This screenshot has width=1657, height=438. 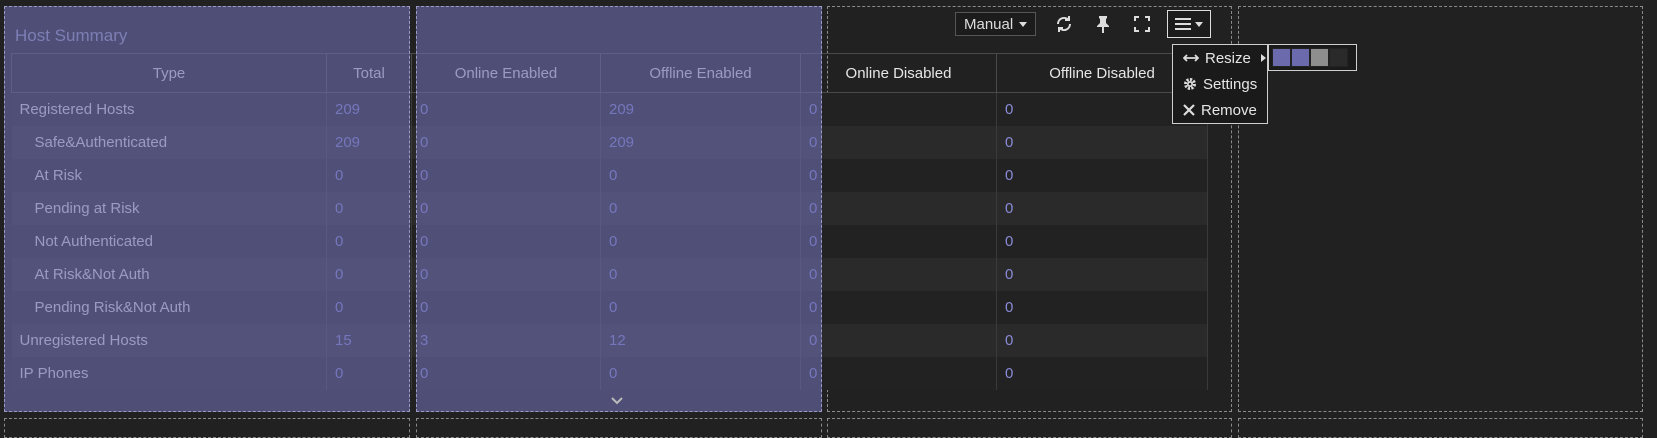 What do you see at coordinates (1263, 58) in the screenshot?
I see `chevron-right-icon` at bounding box center [1263, 58].